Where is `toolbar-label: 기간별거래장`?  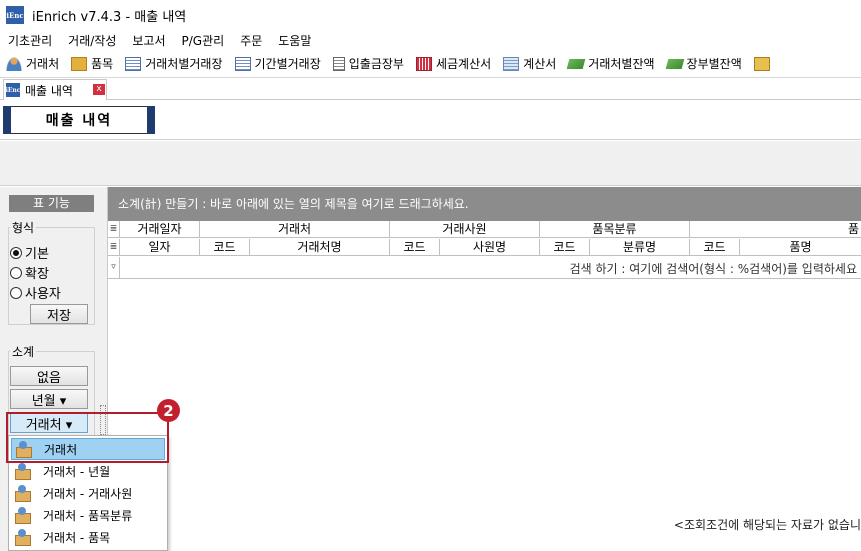 toolbar-label: 기간별거래장 is located at coordinates (287, 64).